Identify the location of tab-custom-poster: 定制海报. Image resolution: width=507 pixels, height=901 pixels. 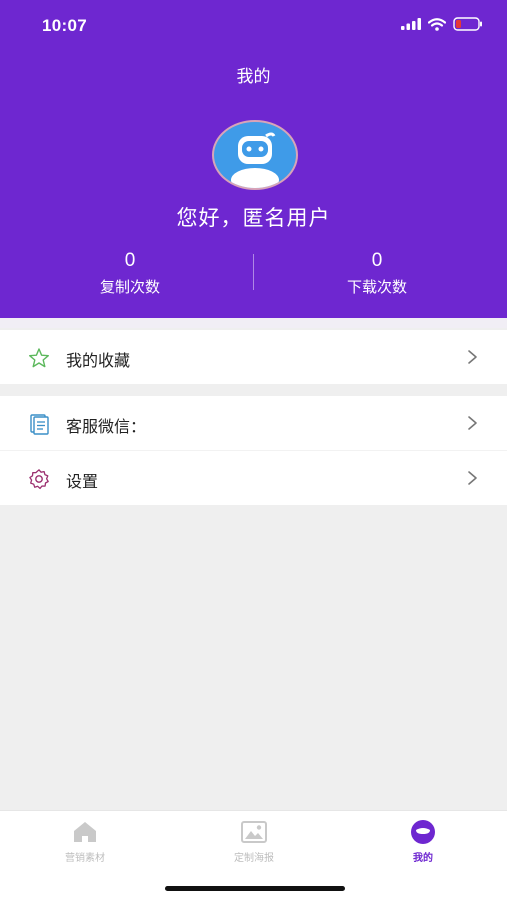
(254, 841).